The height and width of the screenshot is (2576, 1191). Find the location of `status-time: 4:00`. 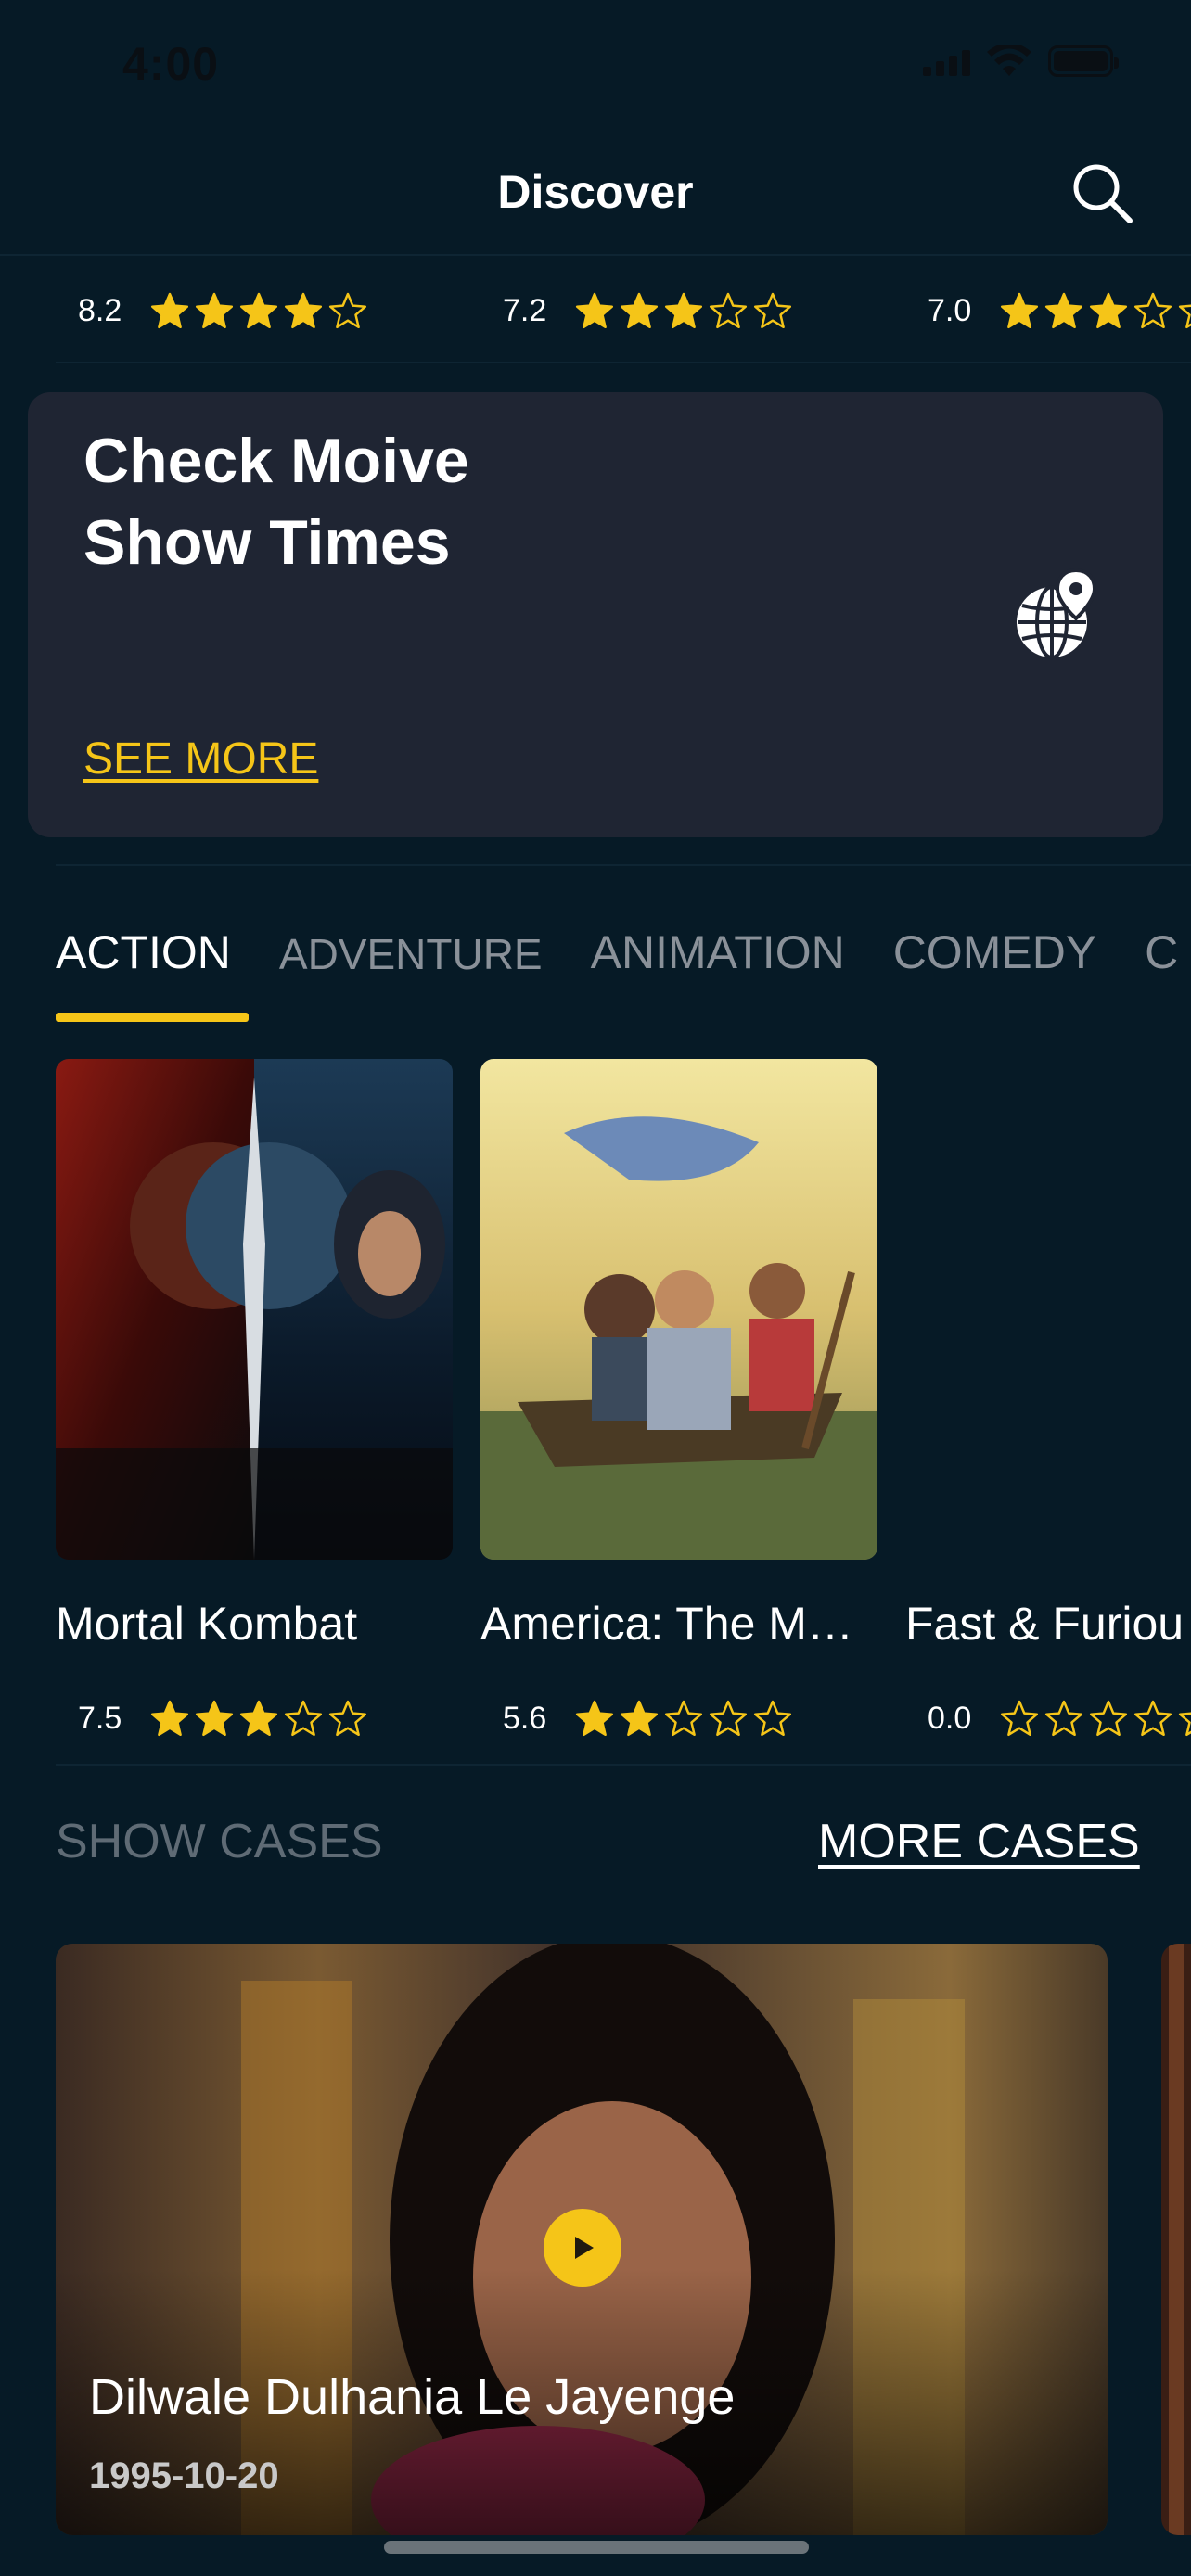

status-time: 4:00 is located at coordinates (171, 64).